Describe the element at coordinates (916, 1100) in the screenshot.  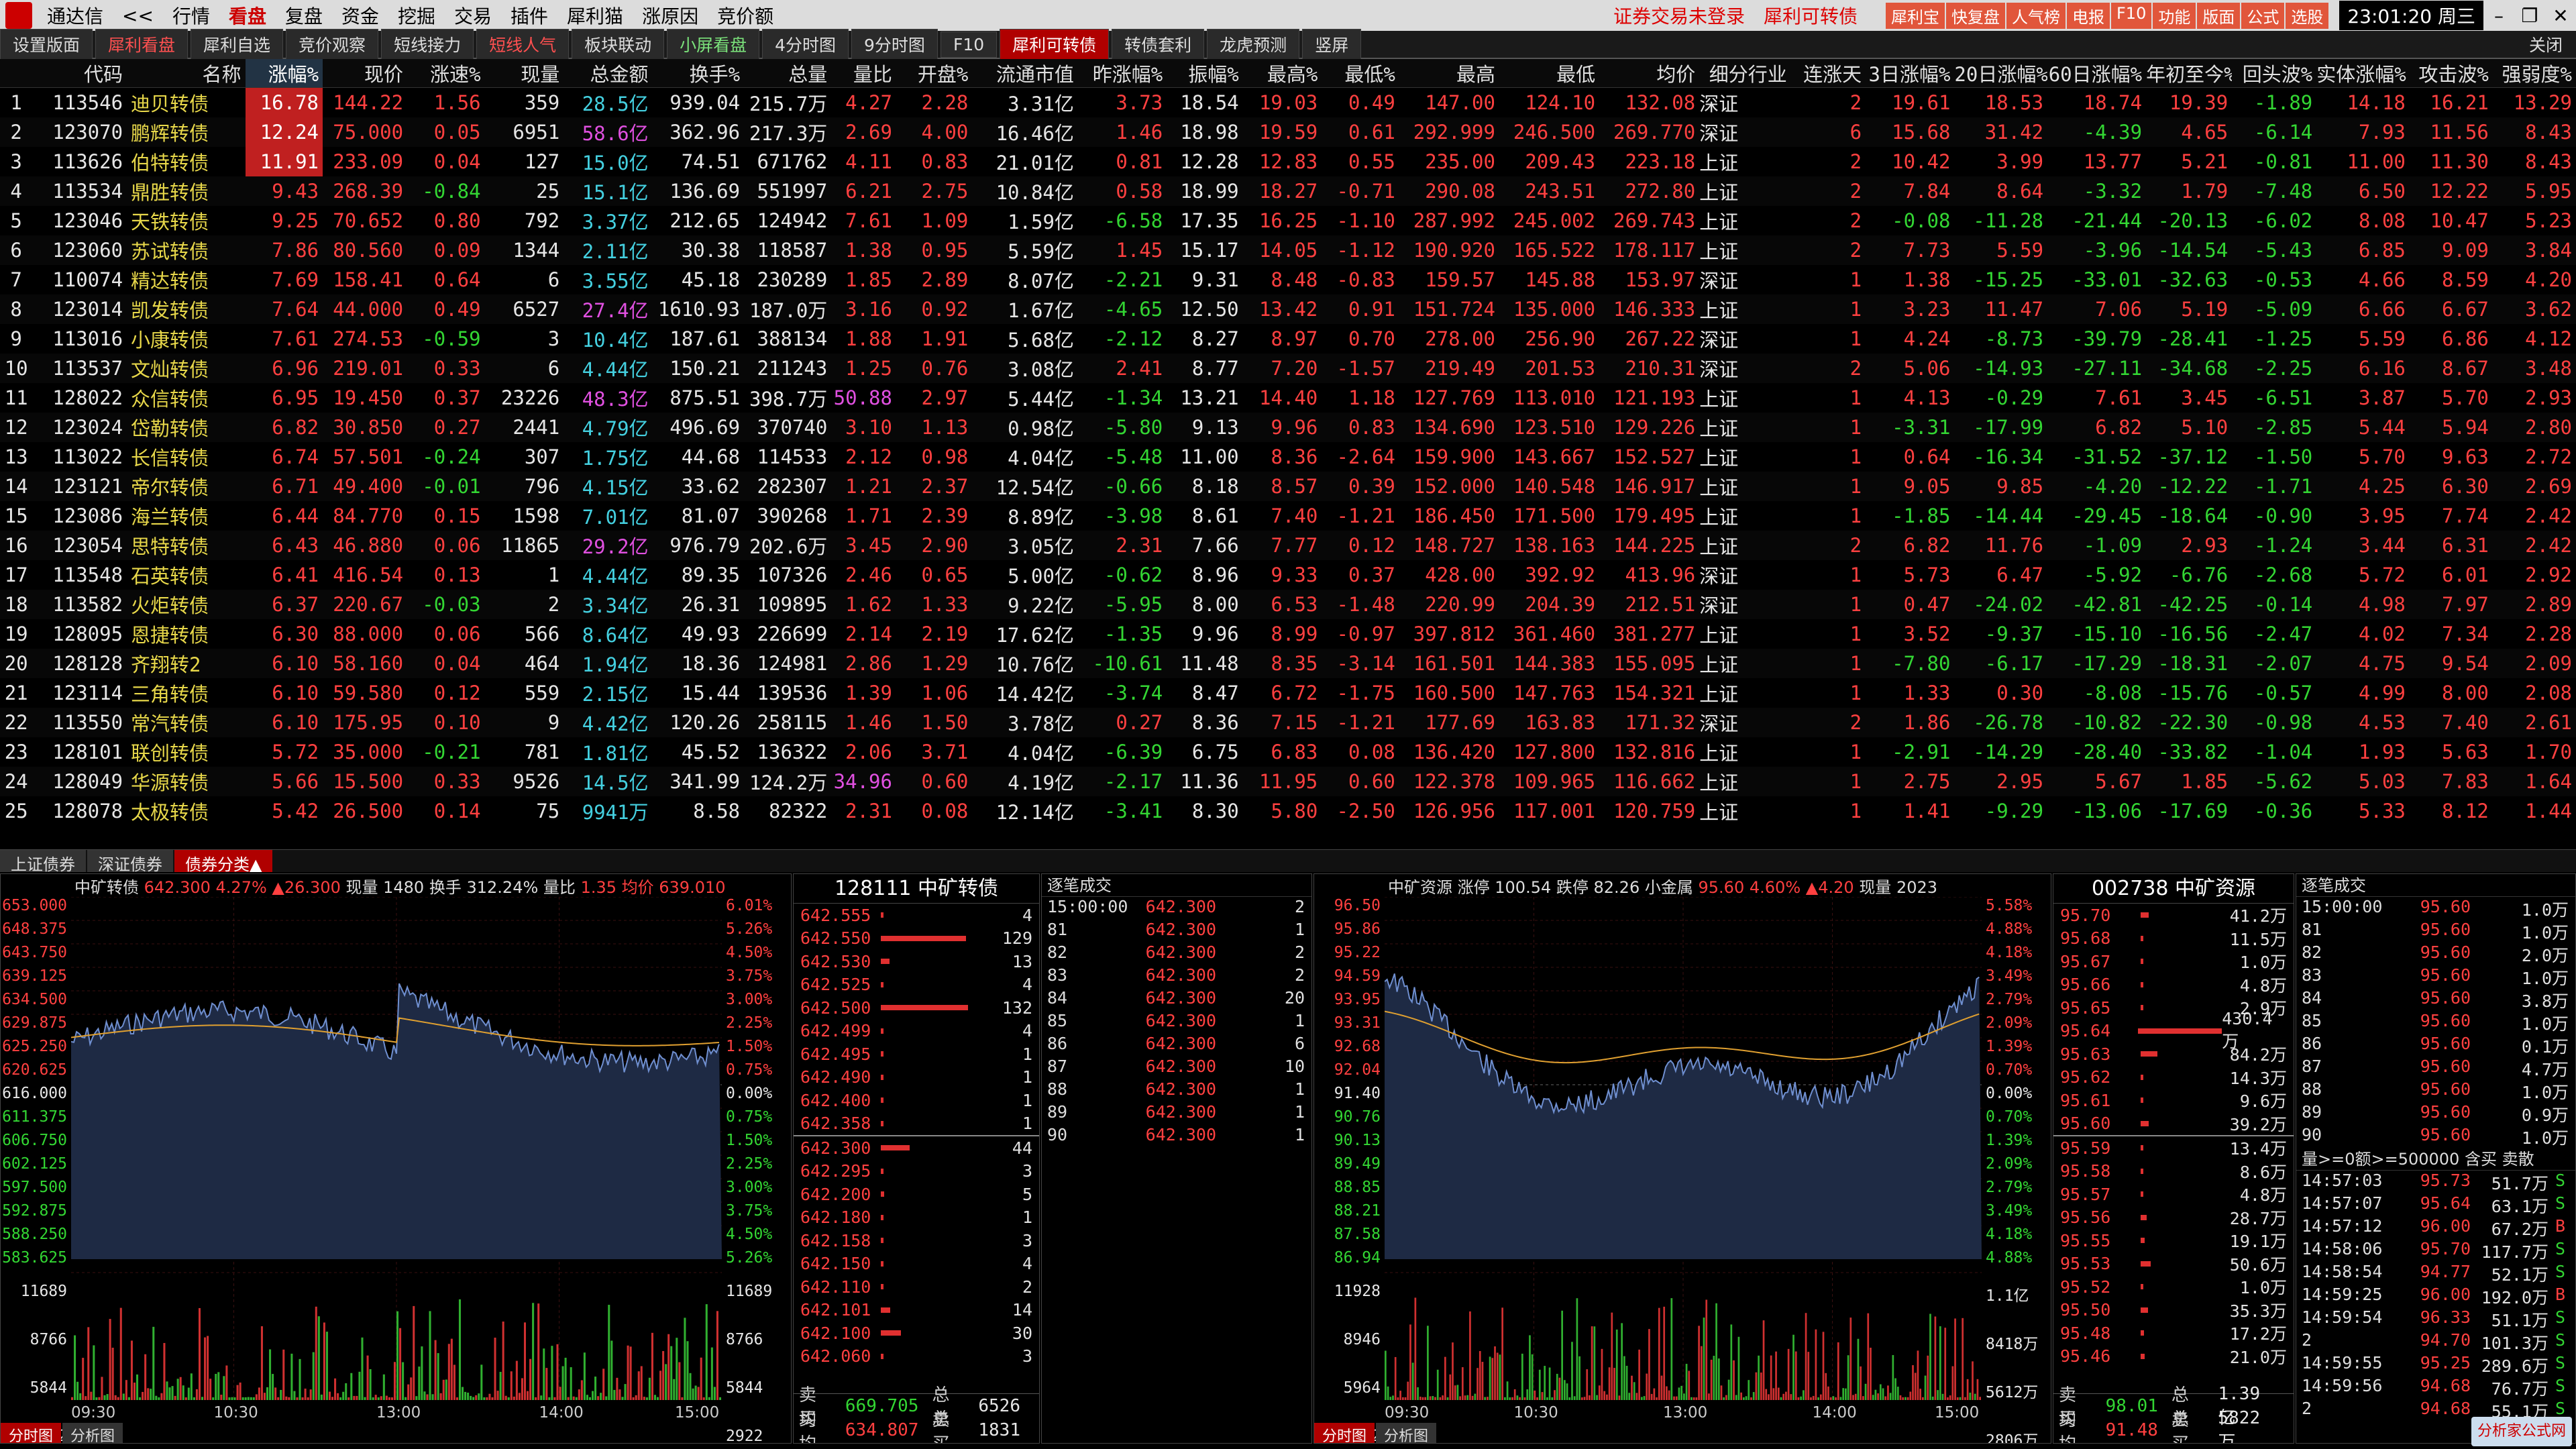
I see `order-level: 642.400 1` at that location.